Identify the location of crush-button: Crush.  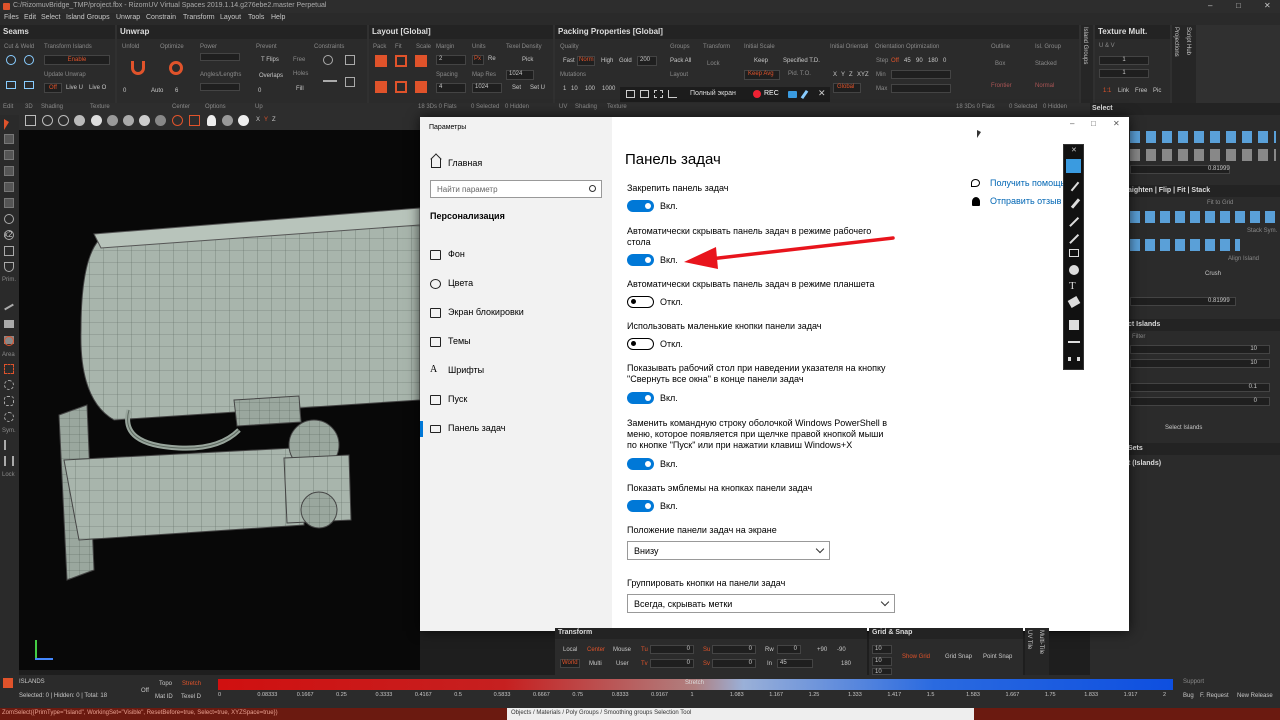
(1213, 274).